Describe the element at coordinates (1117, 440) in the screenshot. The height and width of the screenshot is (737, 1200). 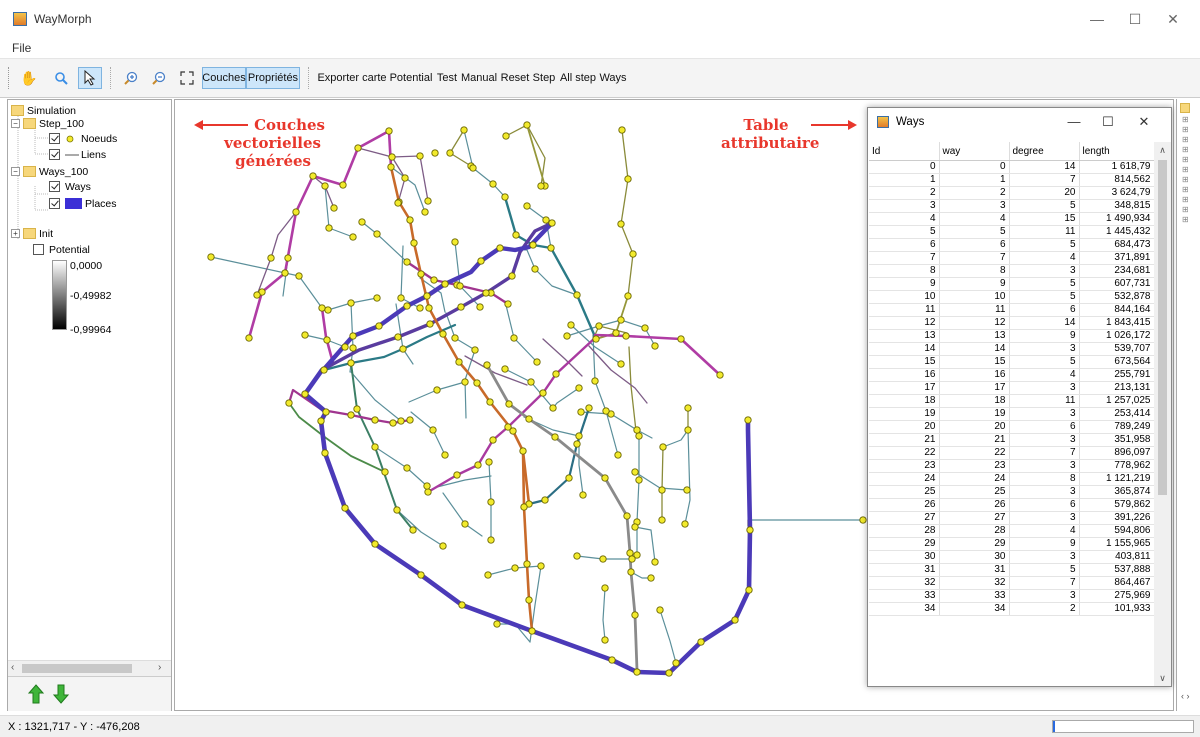
I see `table-cell: 351,958` at that location.